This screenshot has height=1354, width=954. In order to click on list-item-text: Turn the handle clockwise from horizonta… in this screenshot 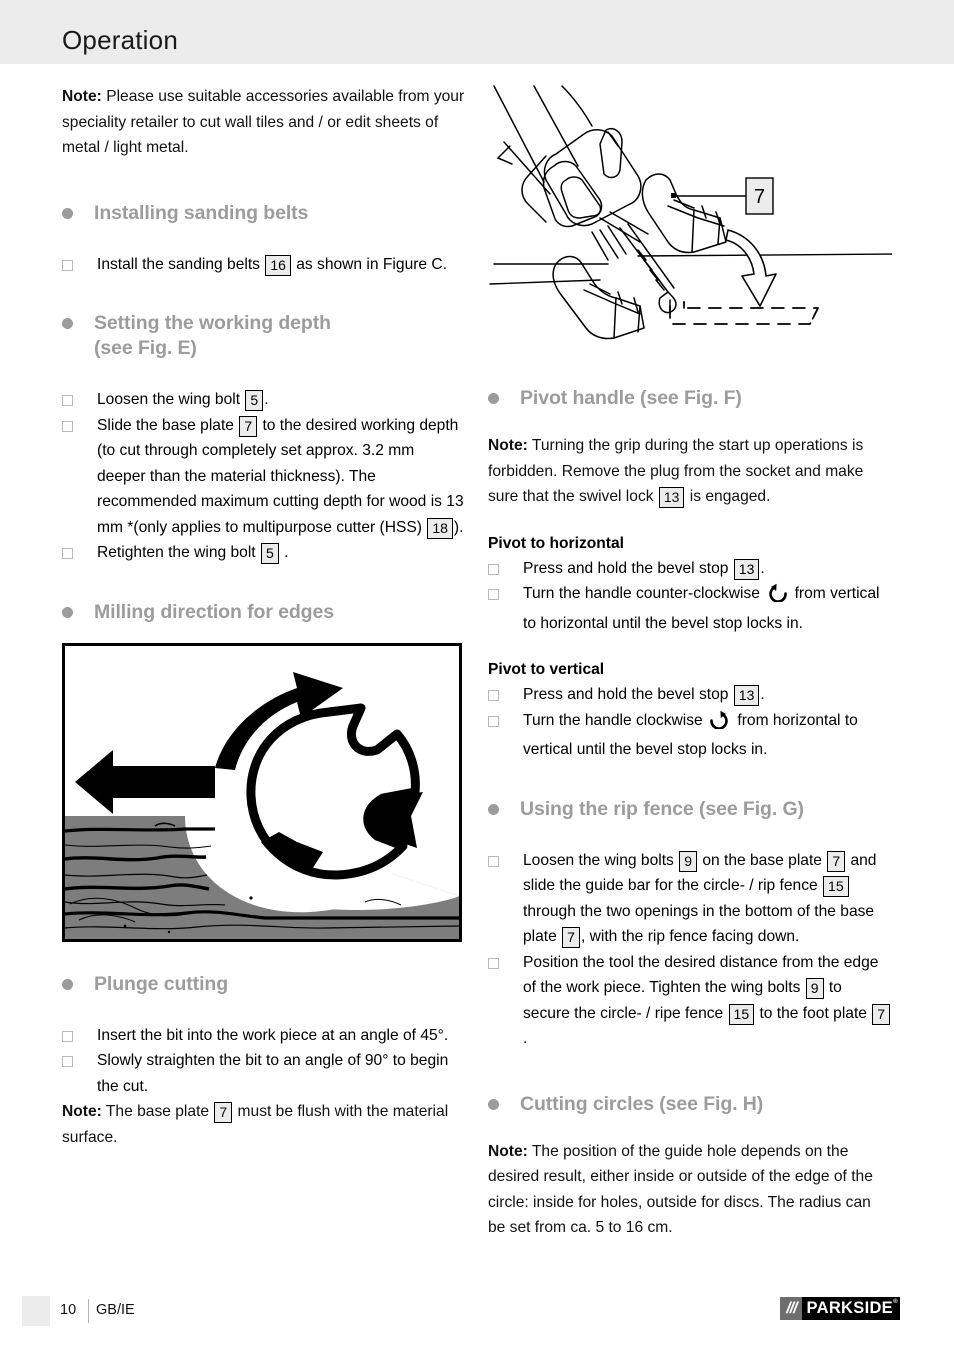, I will do `click(707, 735)`.